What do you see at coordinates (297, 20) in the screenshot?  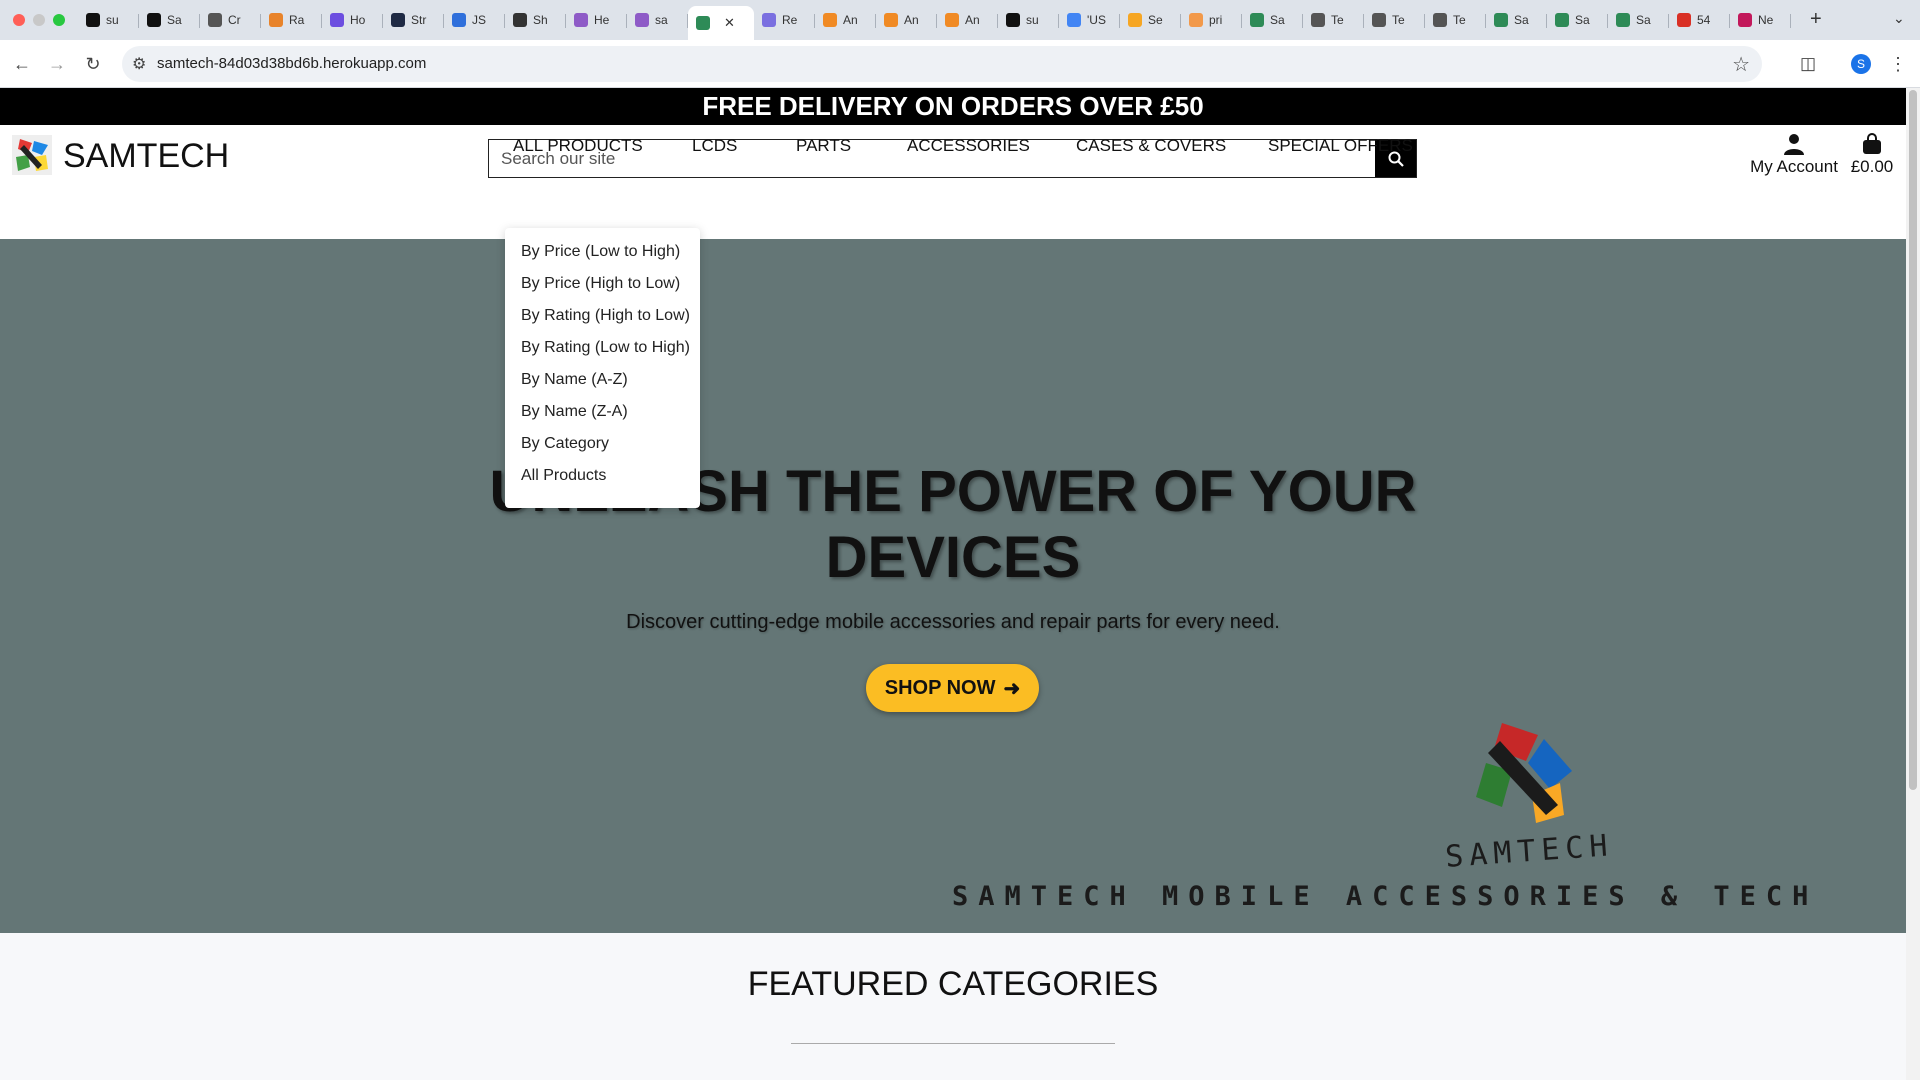 I see `browser-tab-label: Ra` at bounding box center [297, 20].